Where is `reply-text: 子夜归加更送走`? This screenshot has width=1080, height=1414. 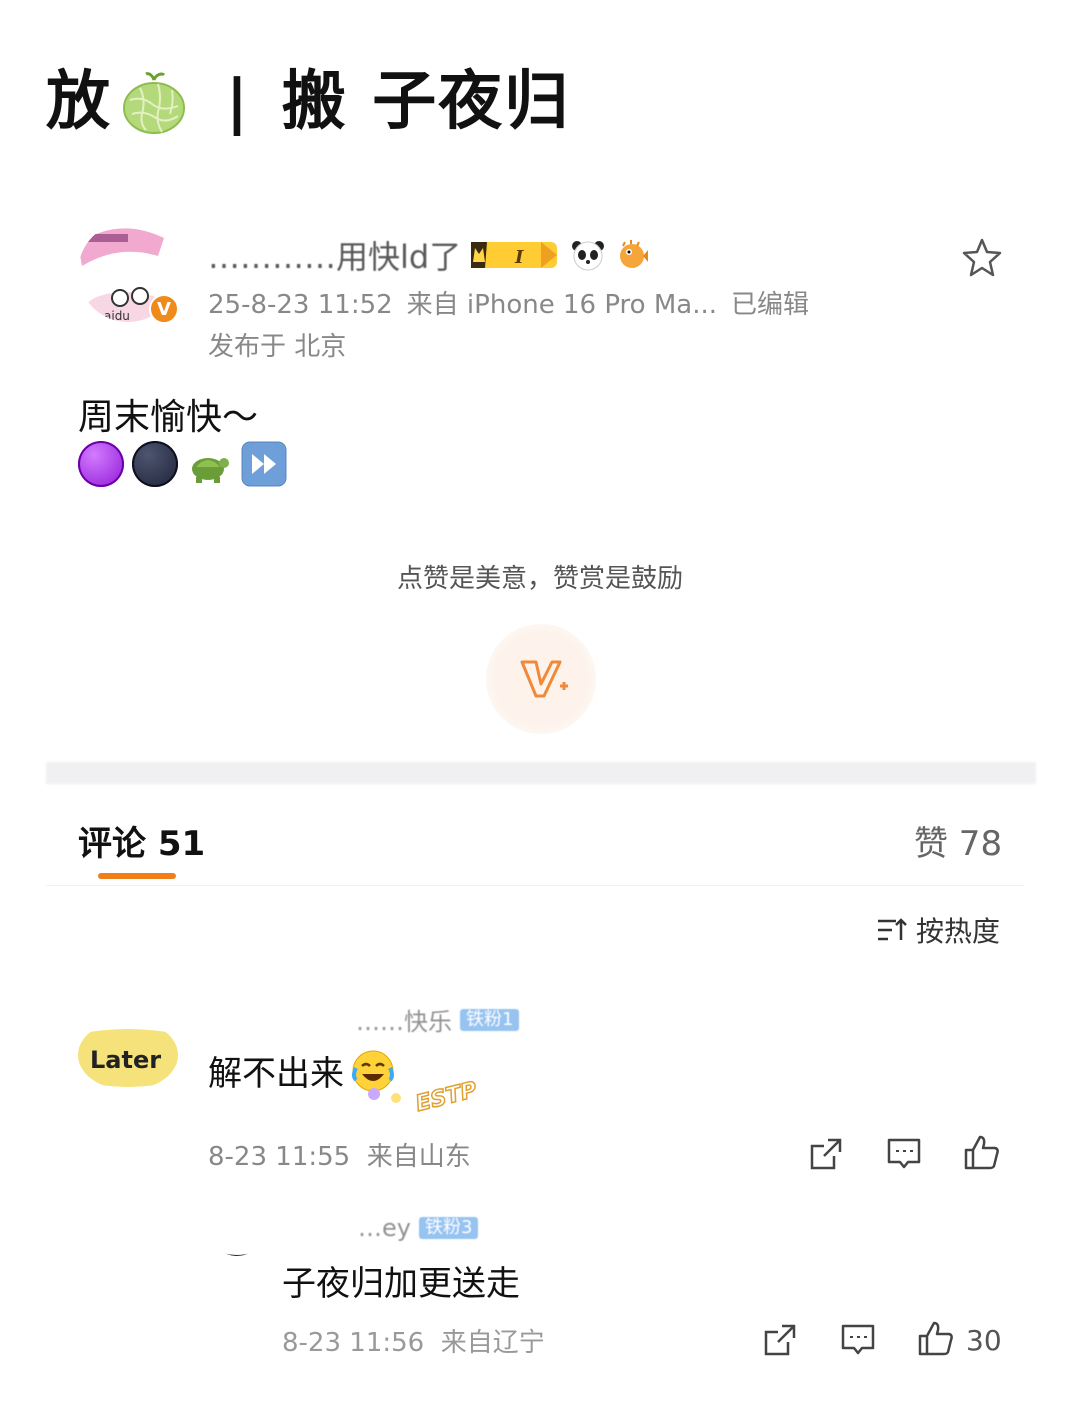
reply-text: 子夜归加更送走 is located at coordinates (401, 1284).